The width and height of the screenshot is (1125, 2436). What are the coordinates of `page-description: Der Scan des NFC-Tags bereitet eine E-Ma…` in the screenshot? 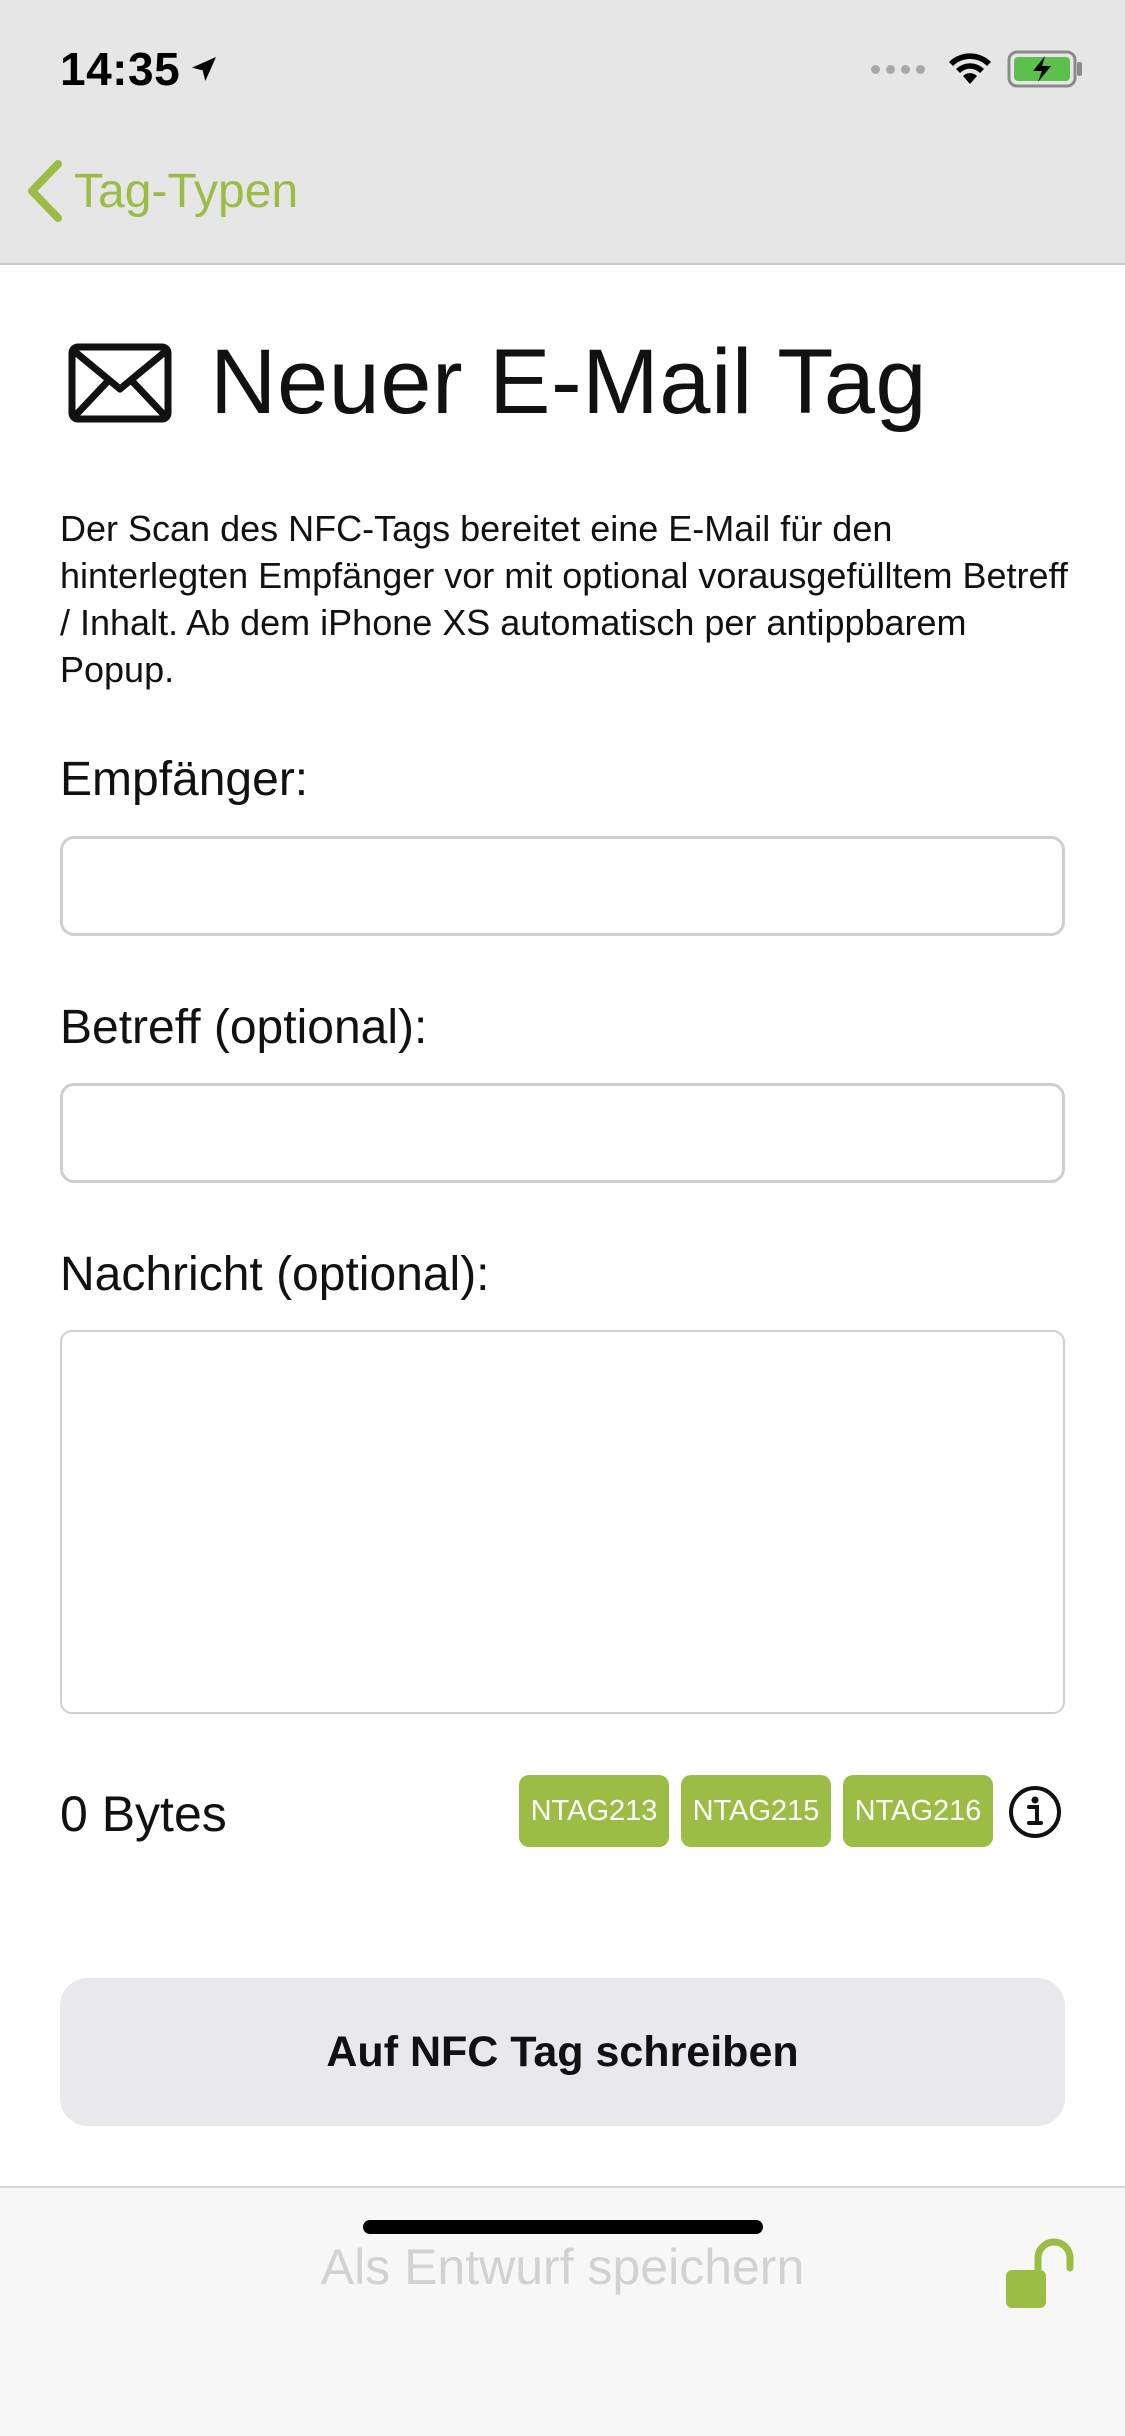 It's located at (564, 599).